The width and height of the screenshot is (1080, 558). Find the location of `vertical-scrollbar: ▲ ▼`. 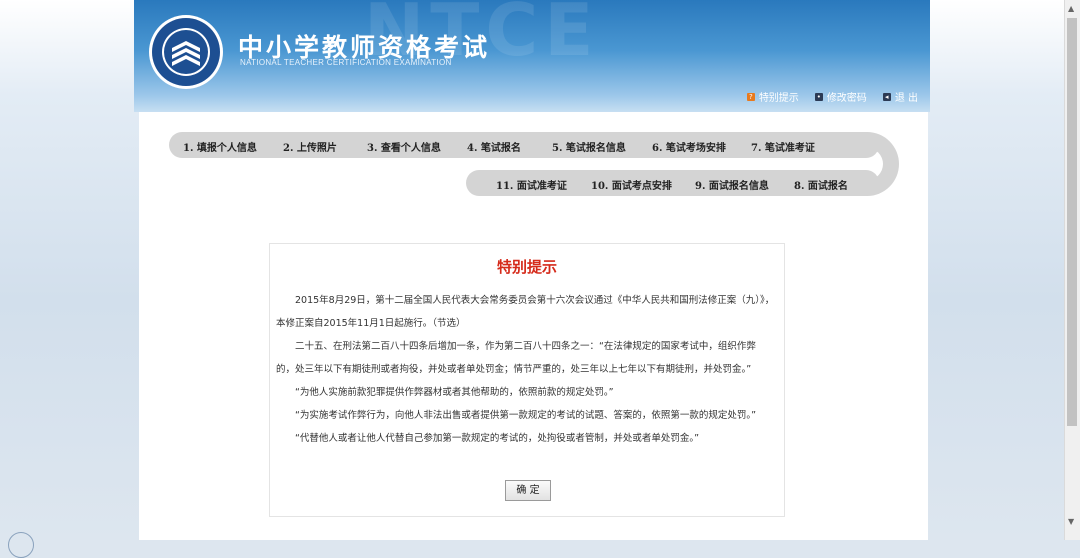

vertical-scrollbar: ▲ ▼ is located at coordinates (1072, 270).